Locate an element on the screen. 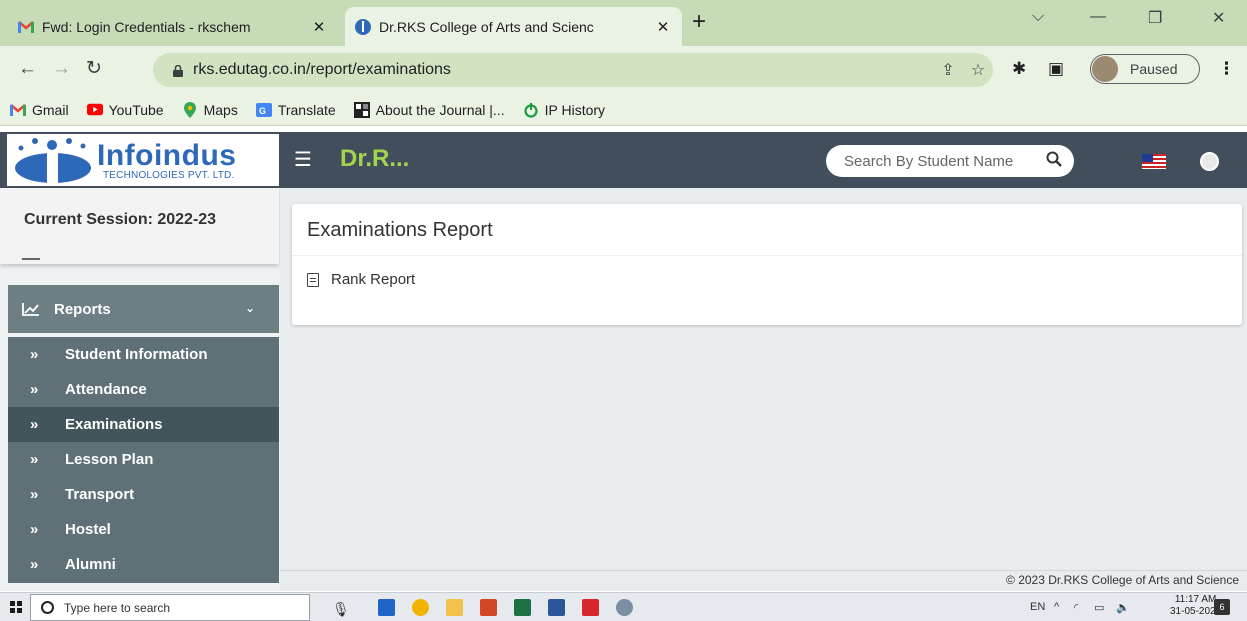  share-icon: ⇪ is located at coordinates (948, 70).